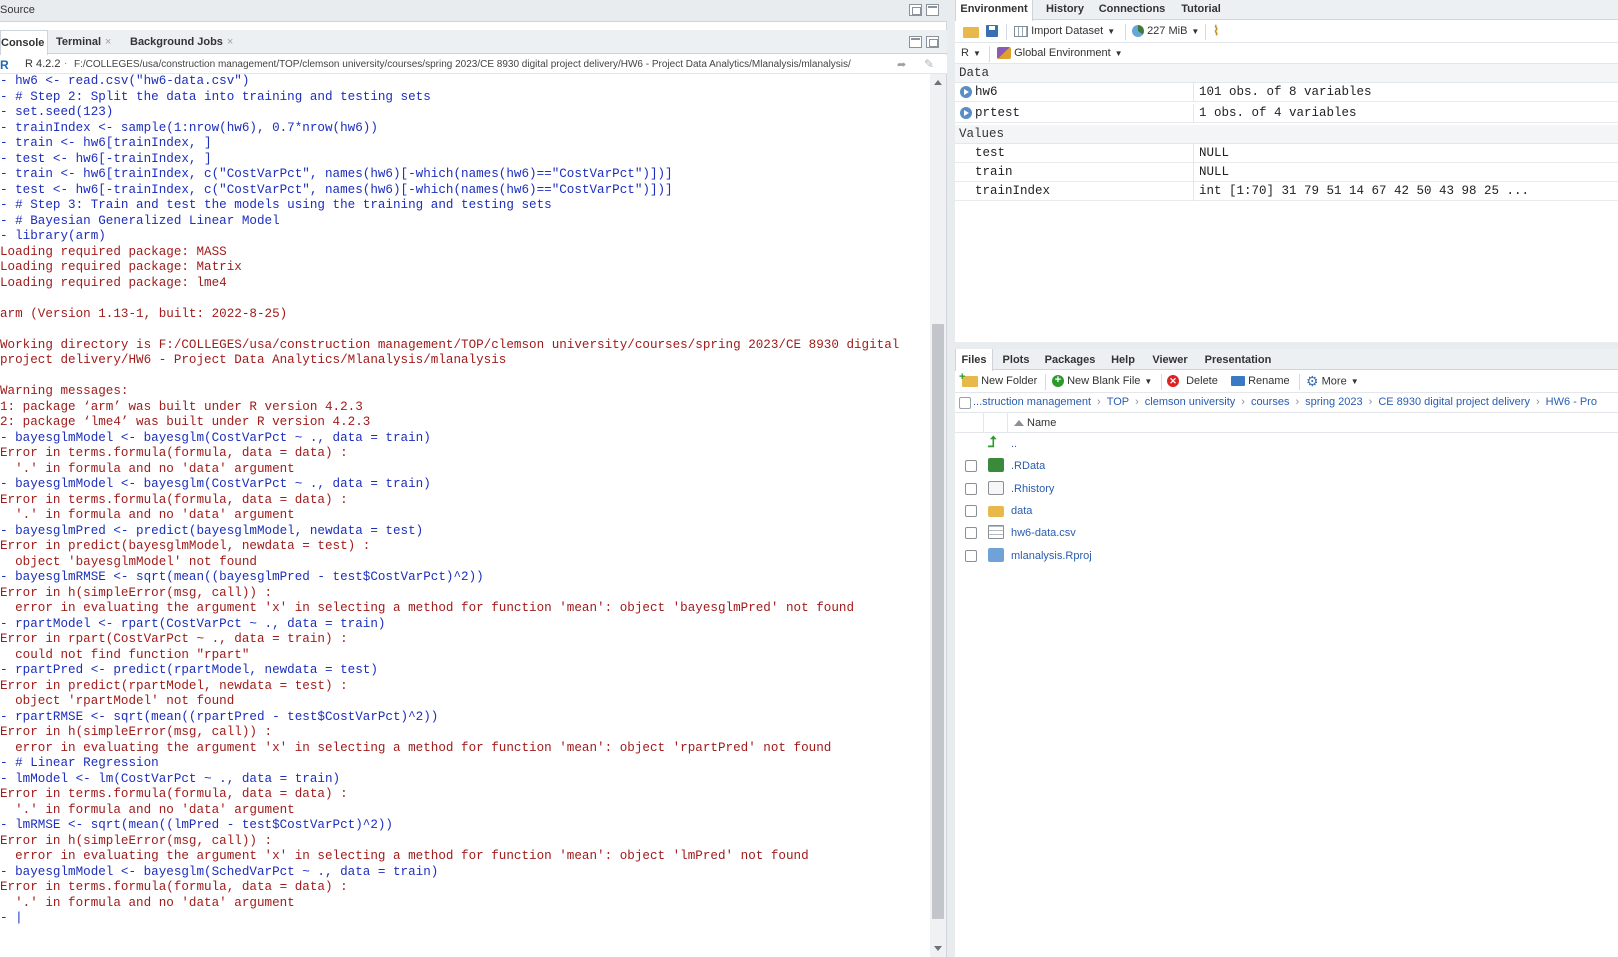 The image size is (1618, 957). Describe the element at coordinates (144, 313) in the screenshot. I see `console-output-line: arm (Version 1.13-1, built: 2022-8-25)` at that location.